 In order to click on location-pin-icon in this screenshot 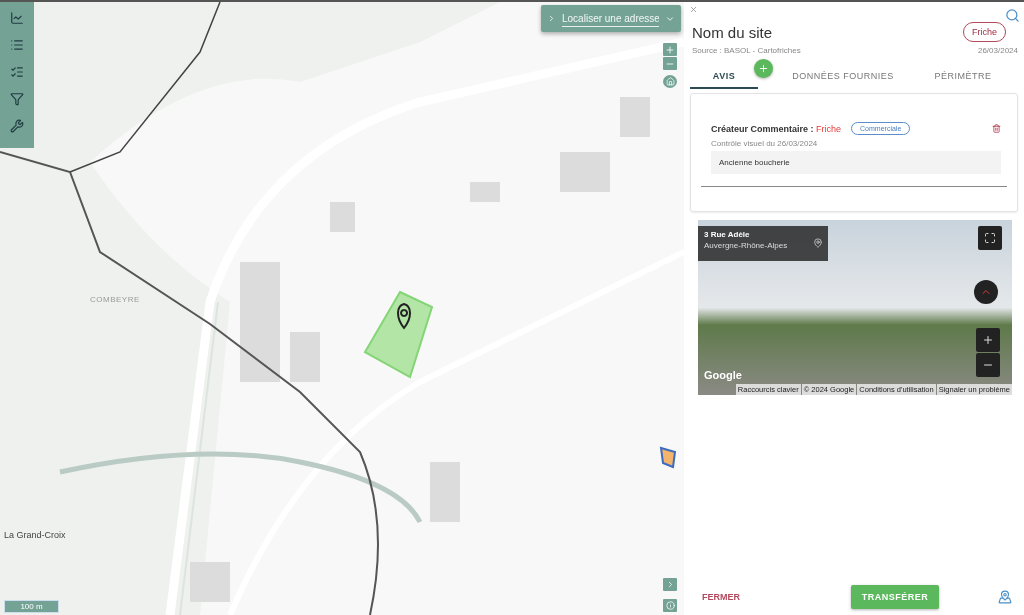, I will do `click(1005, 597)`.